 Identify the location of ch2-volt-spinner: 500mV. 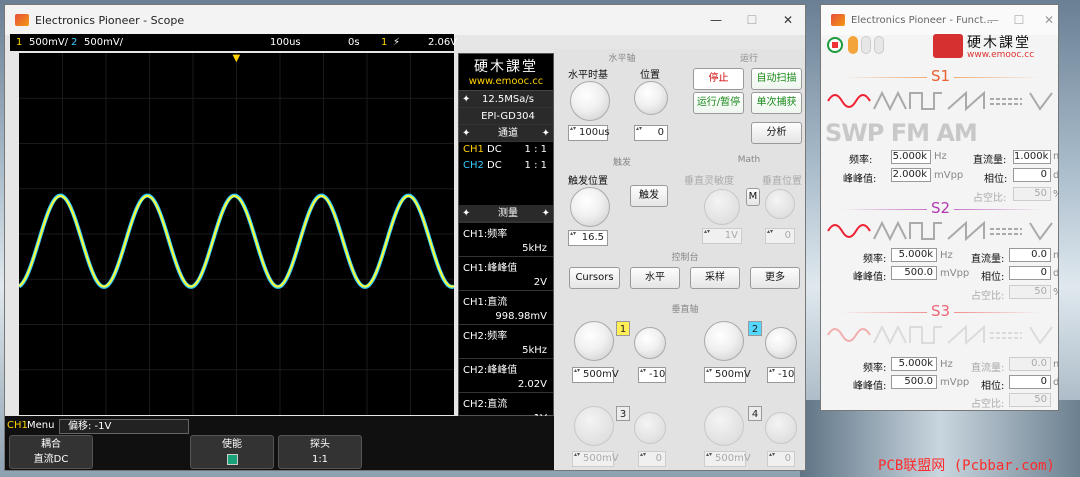
(727, 375).